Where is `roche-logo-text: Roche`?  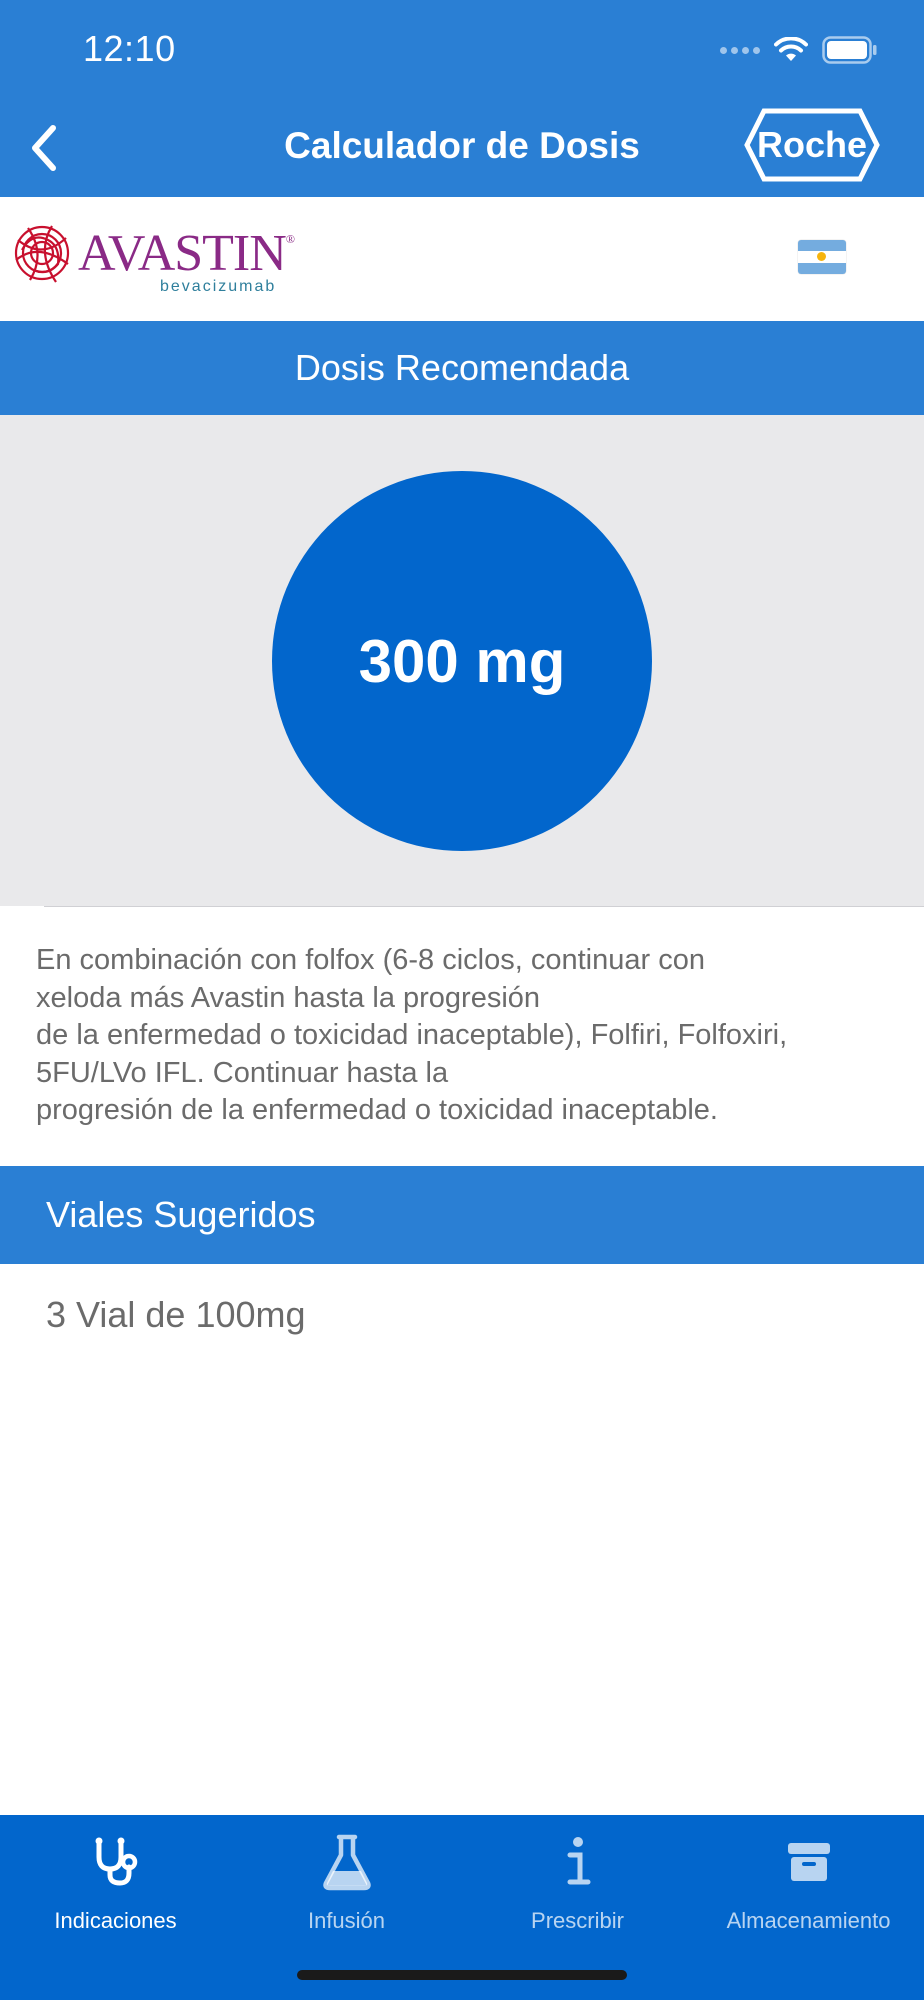 roche-logo-text: Roche is located at coordinates (812, 144).